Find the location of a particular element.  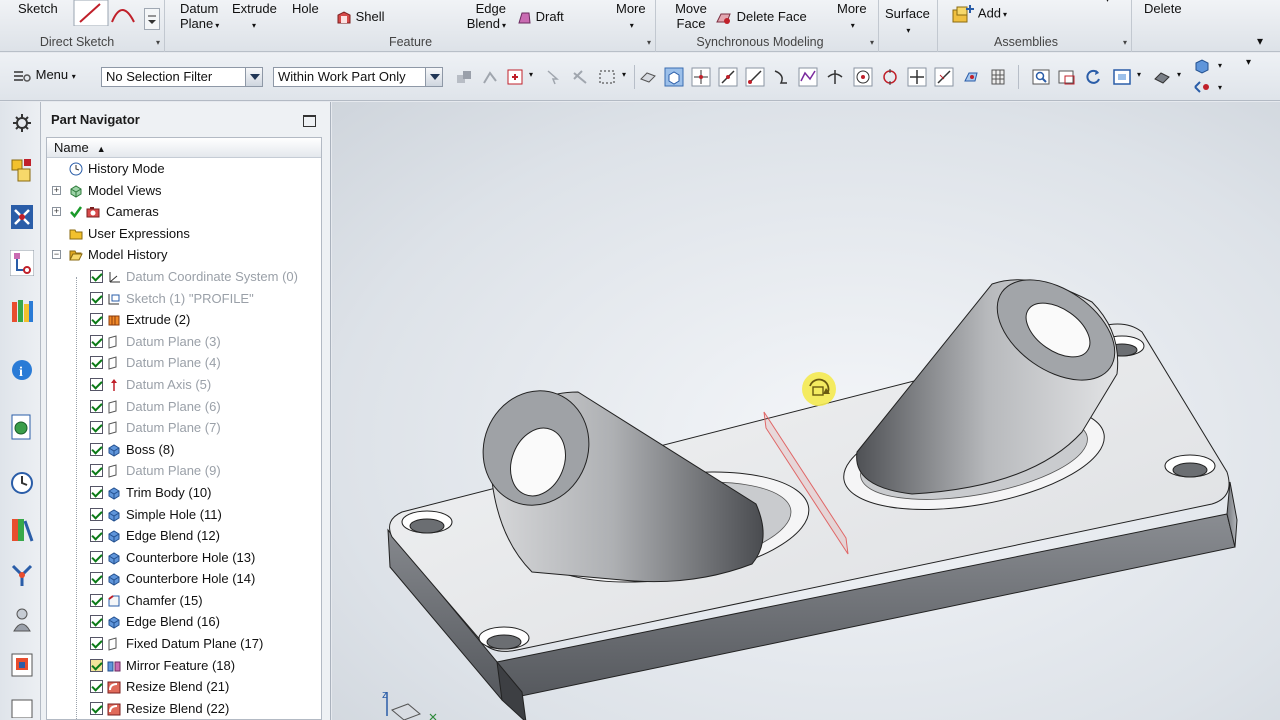

hole-button: Hole is located at coordinates (305, 8).